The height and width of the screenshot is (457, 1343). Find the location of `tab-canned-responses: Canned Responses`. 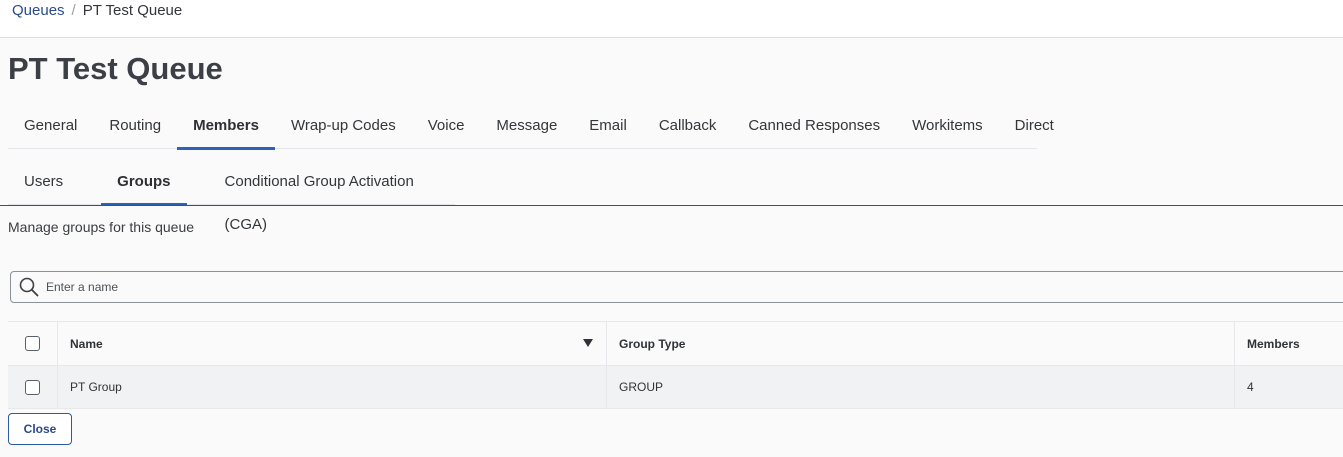

tab-canned-responses: Canned Responses is located at coordinates (814, 126).